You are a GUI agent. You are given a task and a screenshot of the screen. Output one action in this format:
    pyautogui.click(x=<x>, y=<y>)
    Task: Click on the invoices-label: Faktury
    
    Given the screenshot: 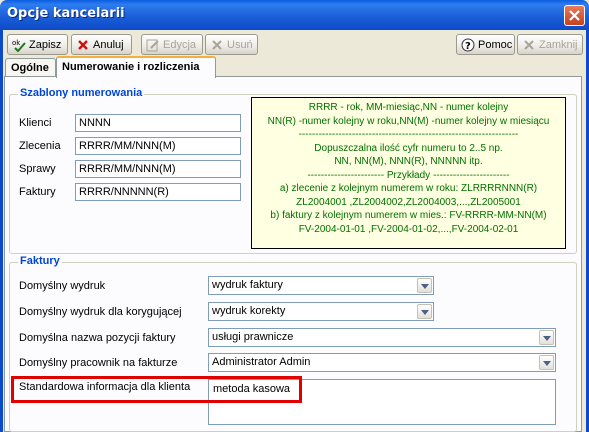 What is the action you would take?
    pyautogui.click(x=37, y=192)
    